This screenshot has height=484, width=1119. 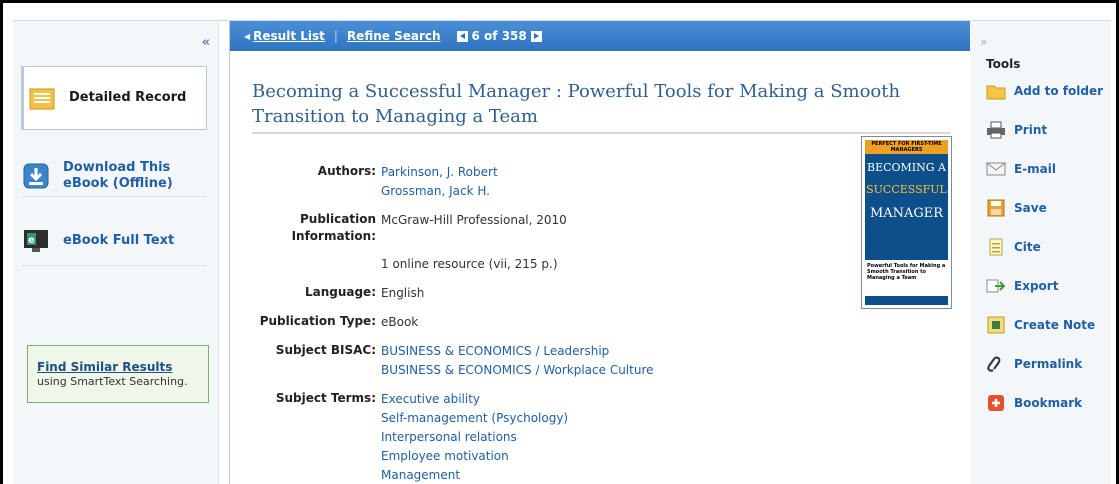 I want to click on field-label: Authors:, so click(x=346, y=171).